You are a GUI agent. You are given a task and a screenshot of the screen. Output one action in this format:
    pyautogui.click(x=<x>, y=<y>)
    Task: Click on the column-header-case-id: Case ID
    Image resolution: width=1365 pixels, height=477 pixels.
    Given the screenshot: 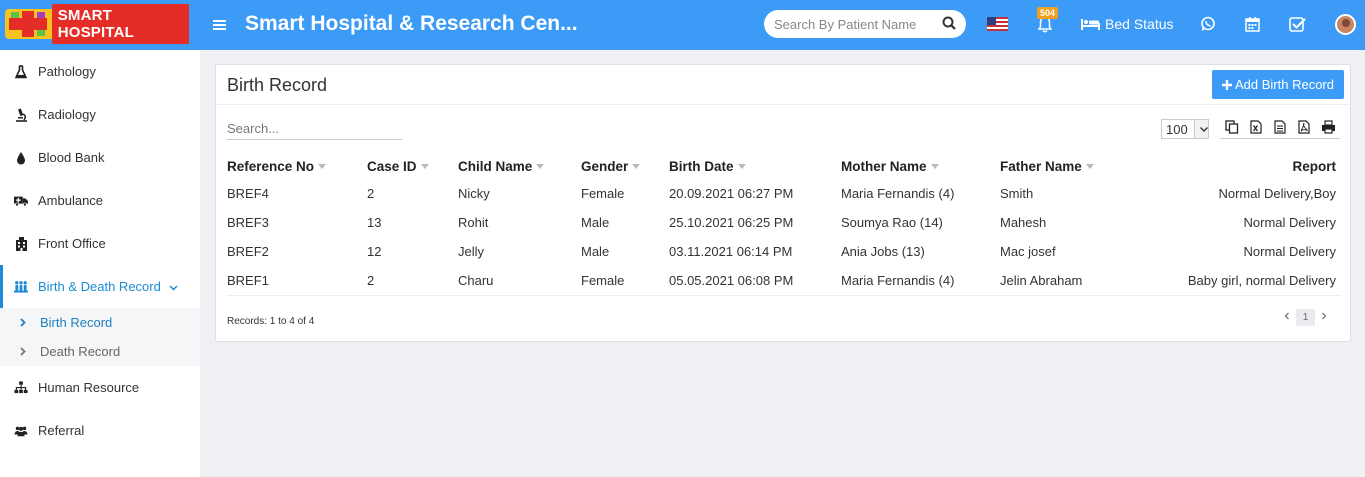 What is the action you would take?
    pyautogui.click(x=412, y=166)
    